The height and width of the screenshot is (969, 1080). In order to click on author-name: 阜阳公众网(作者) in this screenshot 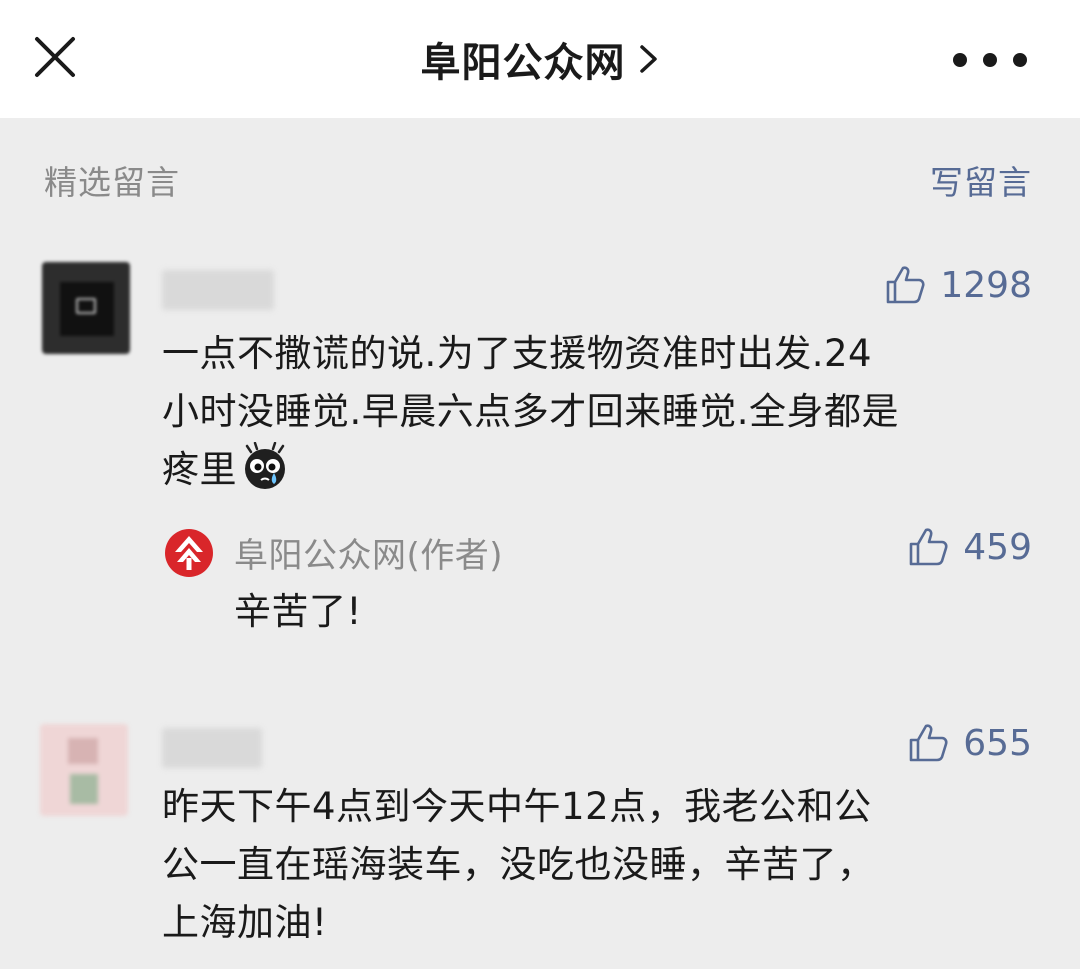, I will do `click(368, 552)`.